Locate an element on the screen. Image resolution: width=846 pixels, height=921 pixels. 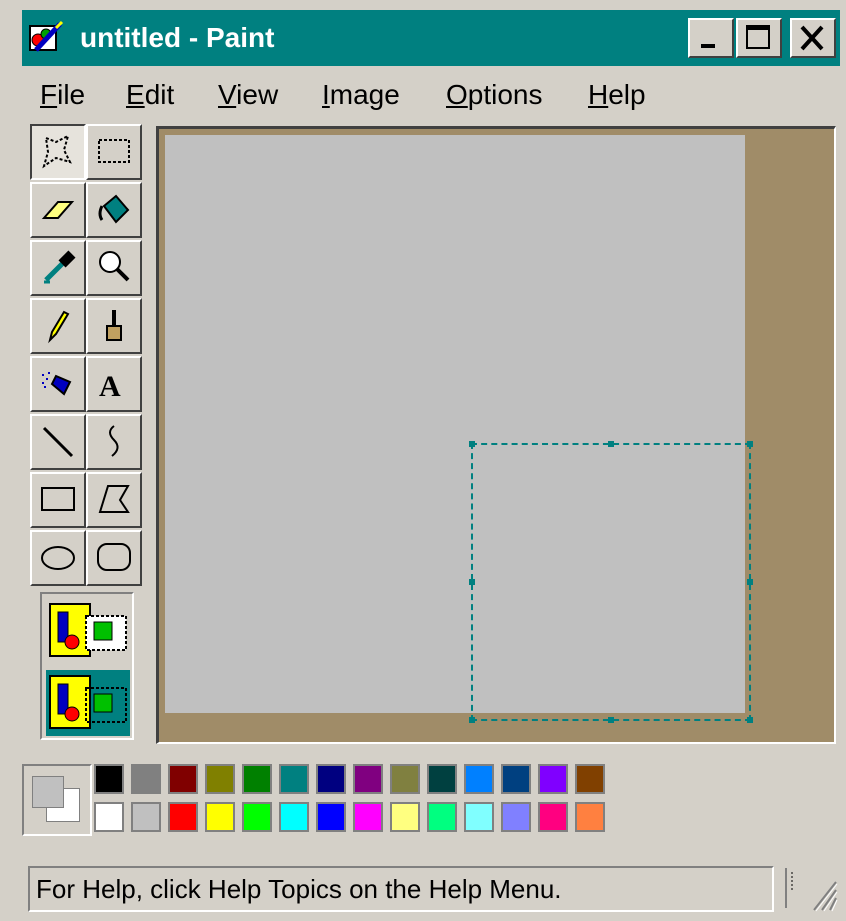
ellipse-icon is located at coordinates (58, 558).